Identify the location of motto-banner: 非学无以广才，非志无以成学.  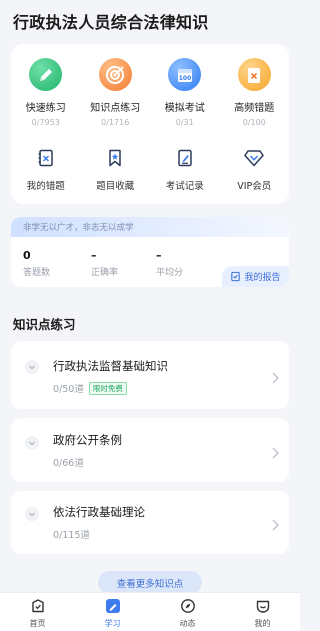
(150, 227).